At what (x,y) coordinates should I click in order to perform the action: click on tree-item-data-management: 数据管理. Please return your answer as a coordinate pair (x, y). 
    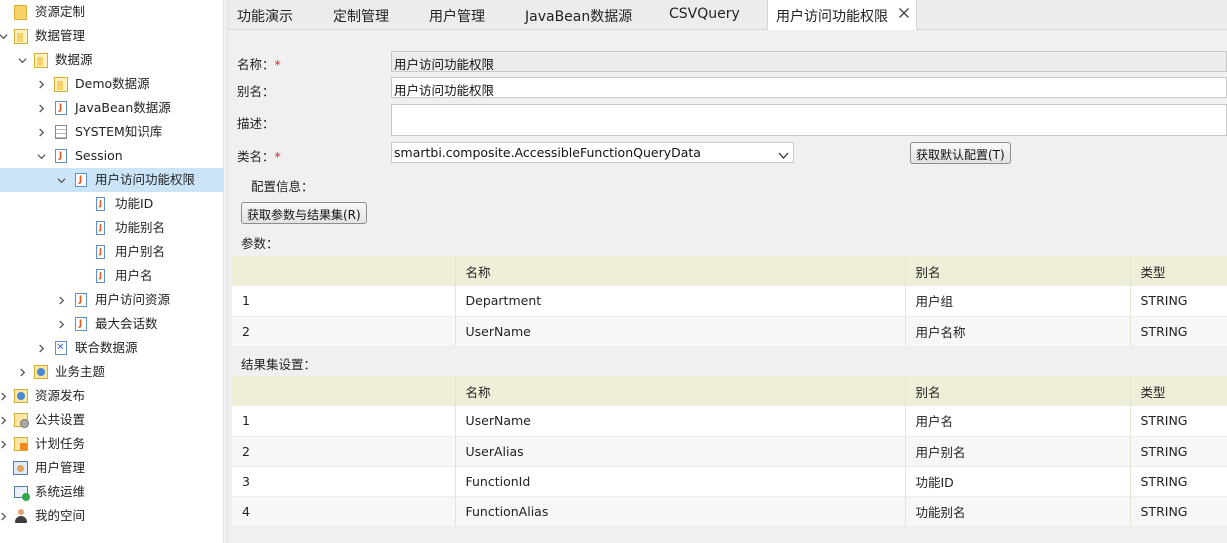
    Looking at the image, I should click on (111, 36).